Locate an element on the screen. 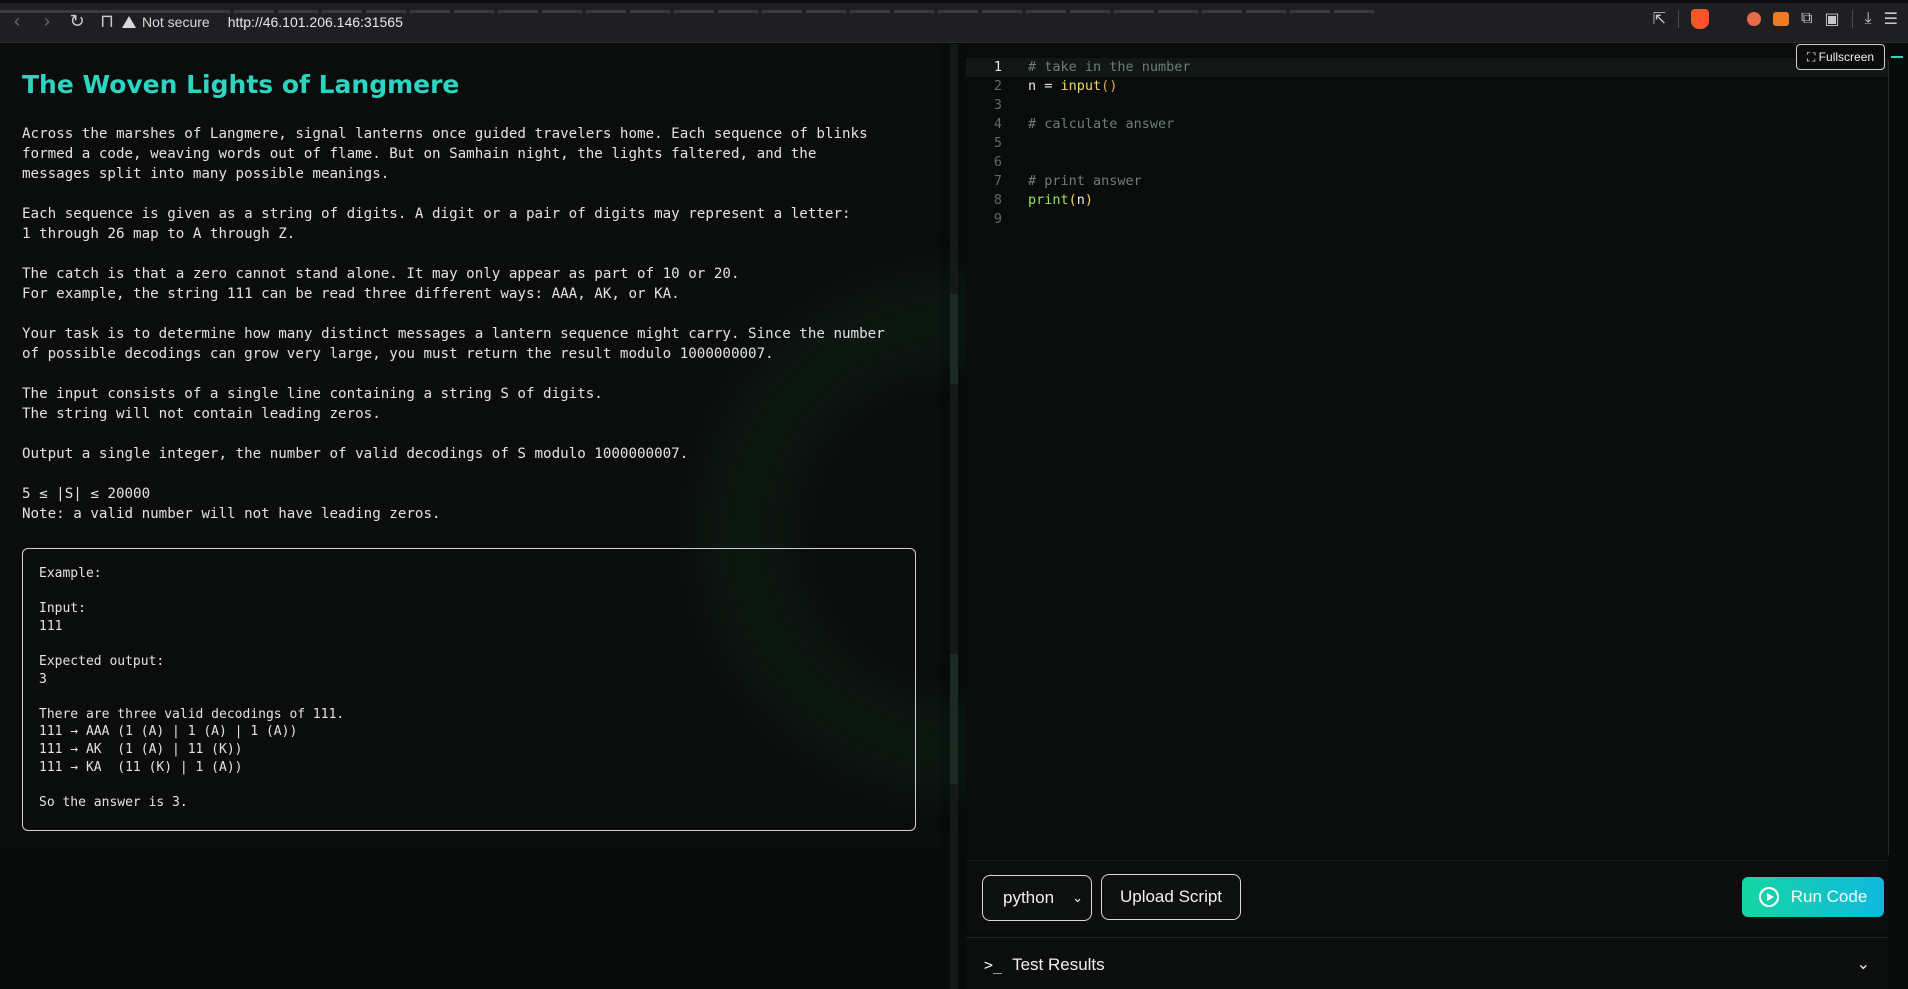 This screenshot has width=1908, height=989. code-line-2: 2 n = input() is located at coordinates (1427, 86).